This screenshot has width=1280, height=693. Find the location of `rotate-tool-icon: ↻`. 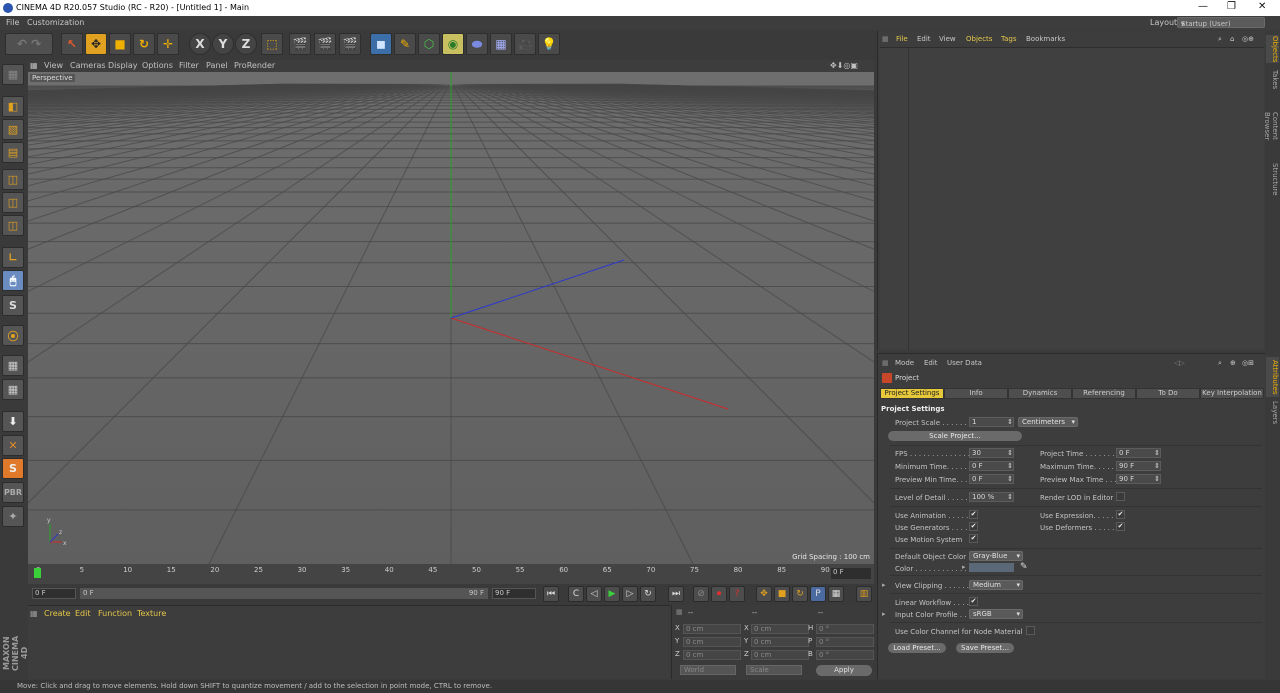

rotate-tool-icon: ↻ is located at coordinates (144, 44).